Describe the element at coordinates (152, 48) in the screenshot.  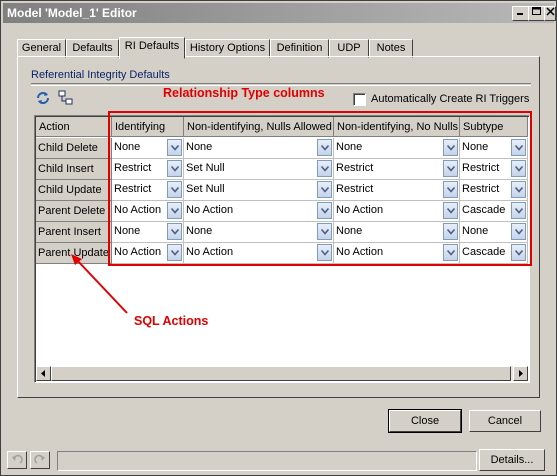
I see `tab-ri-defaults: RI Defaults` at that location.